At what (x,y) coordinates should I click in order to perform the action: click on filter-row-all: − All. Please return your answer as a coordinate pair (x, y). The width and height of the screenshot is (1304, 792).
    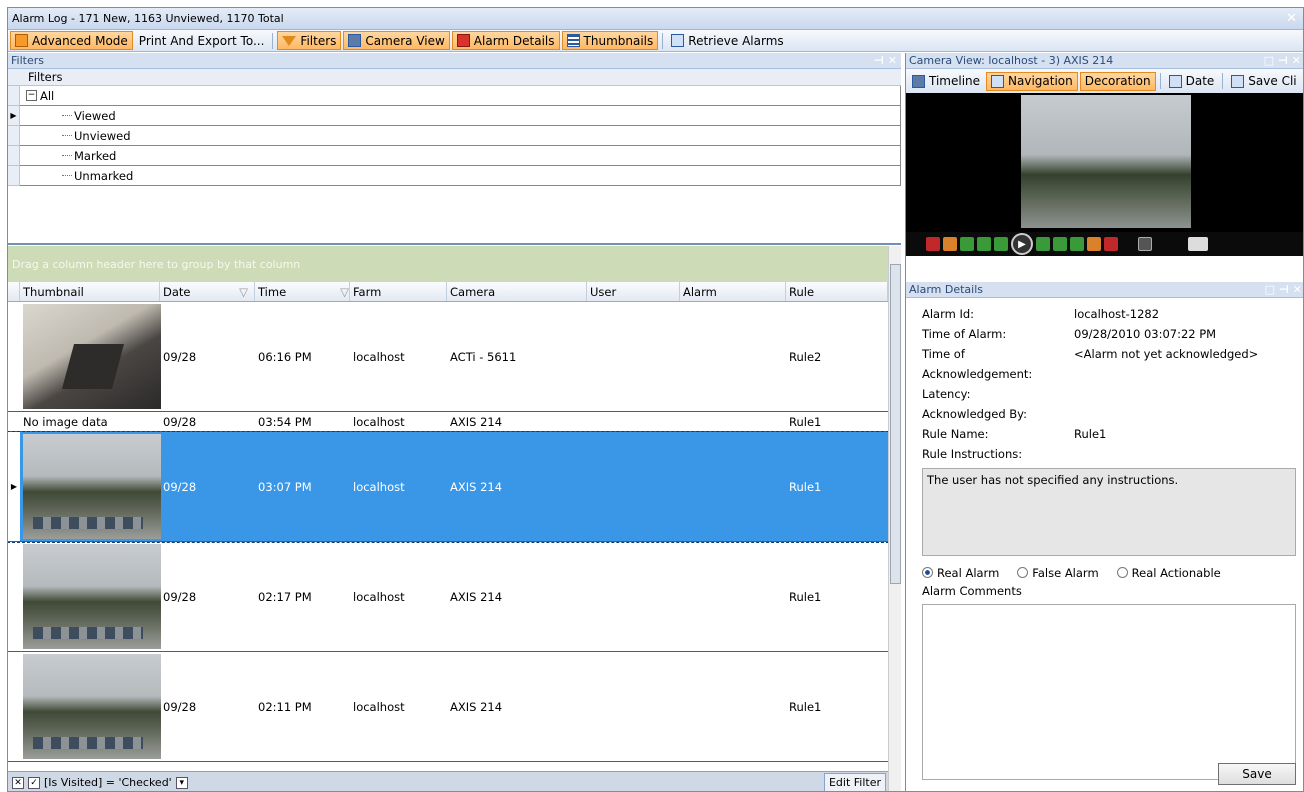
    Looking at the image, I should click on (454, 96).